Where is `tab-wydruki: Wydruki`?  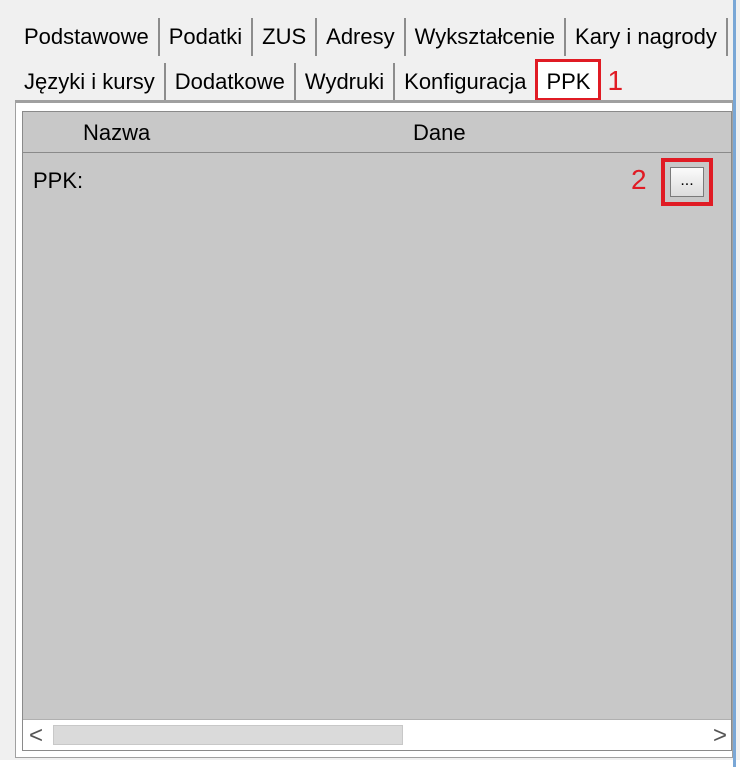 tab-wydruki: Wydruki is located at coordinates (346, 82).